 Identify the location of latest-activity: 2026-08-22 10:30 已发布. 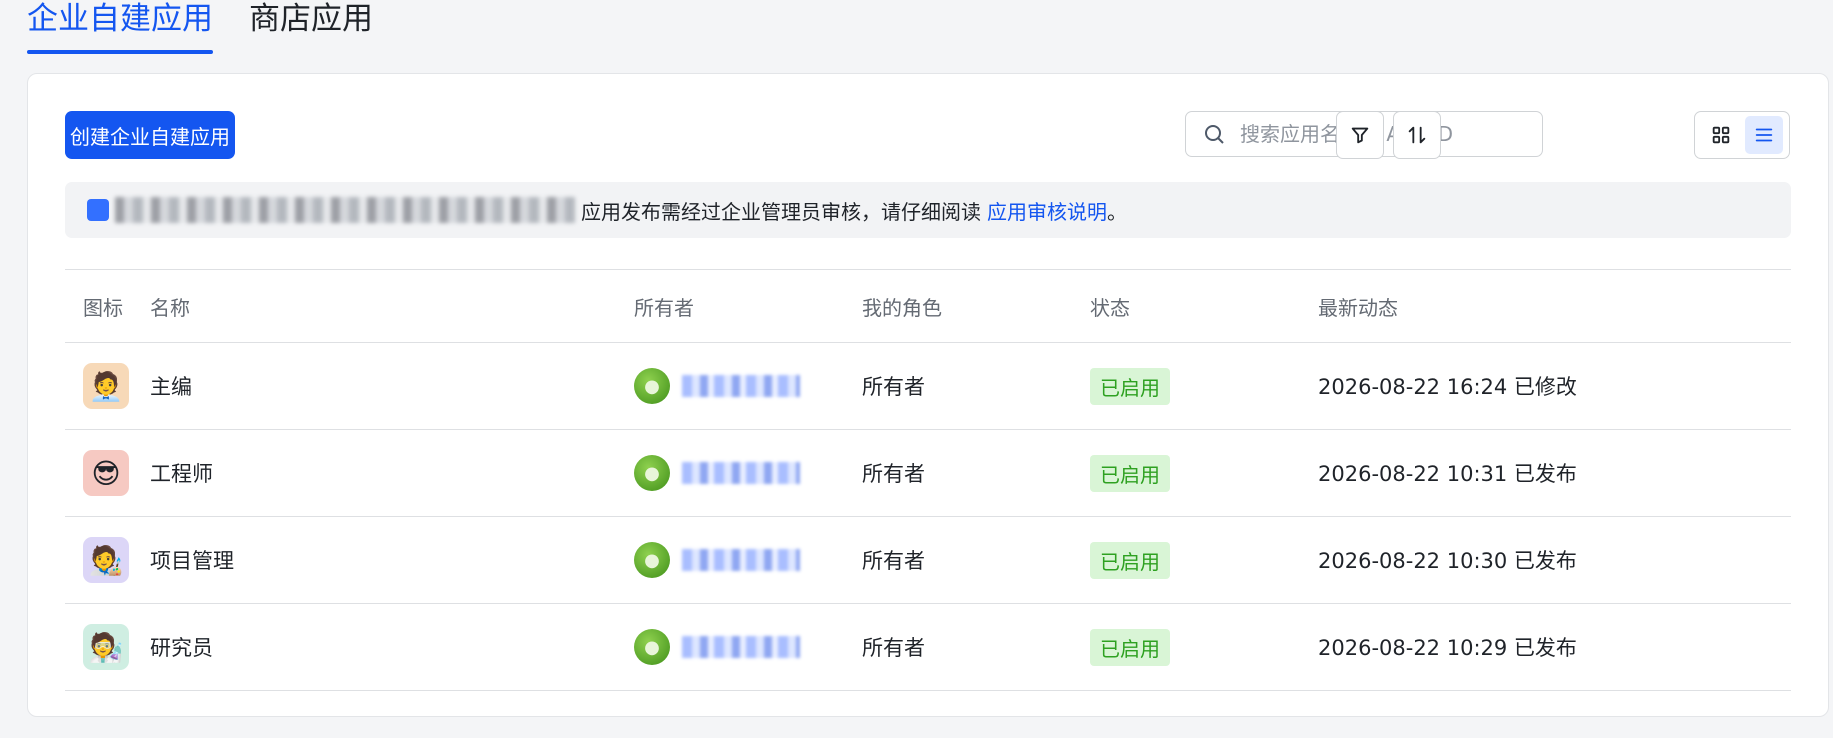
(1554, 560).